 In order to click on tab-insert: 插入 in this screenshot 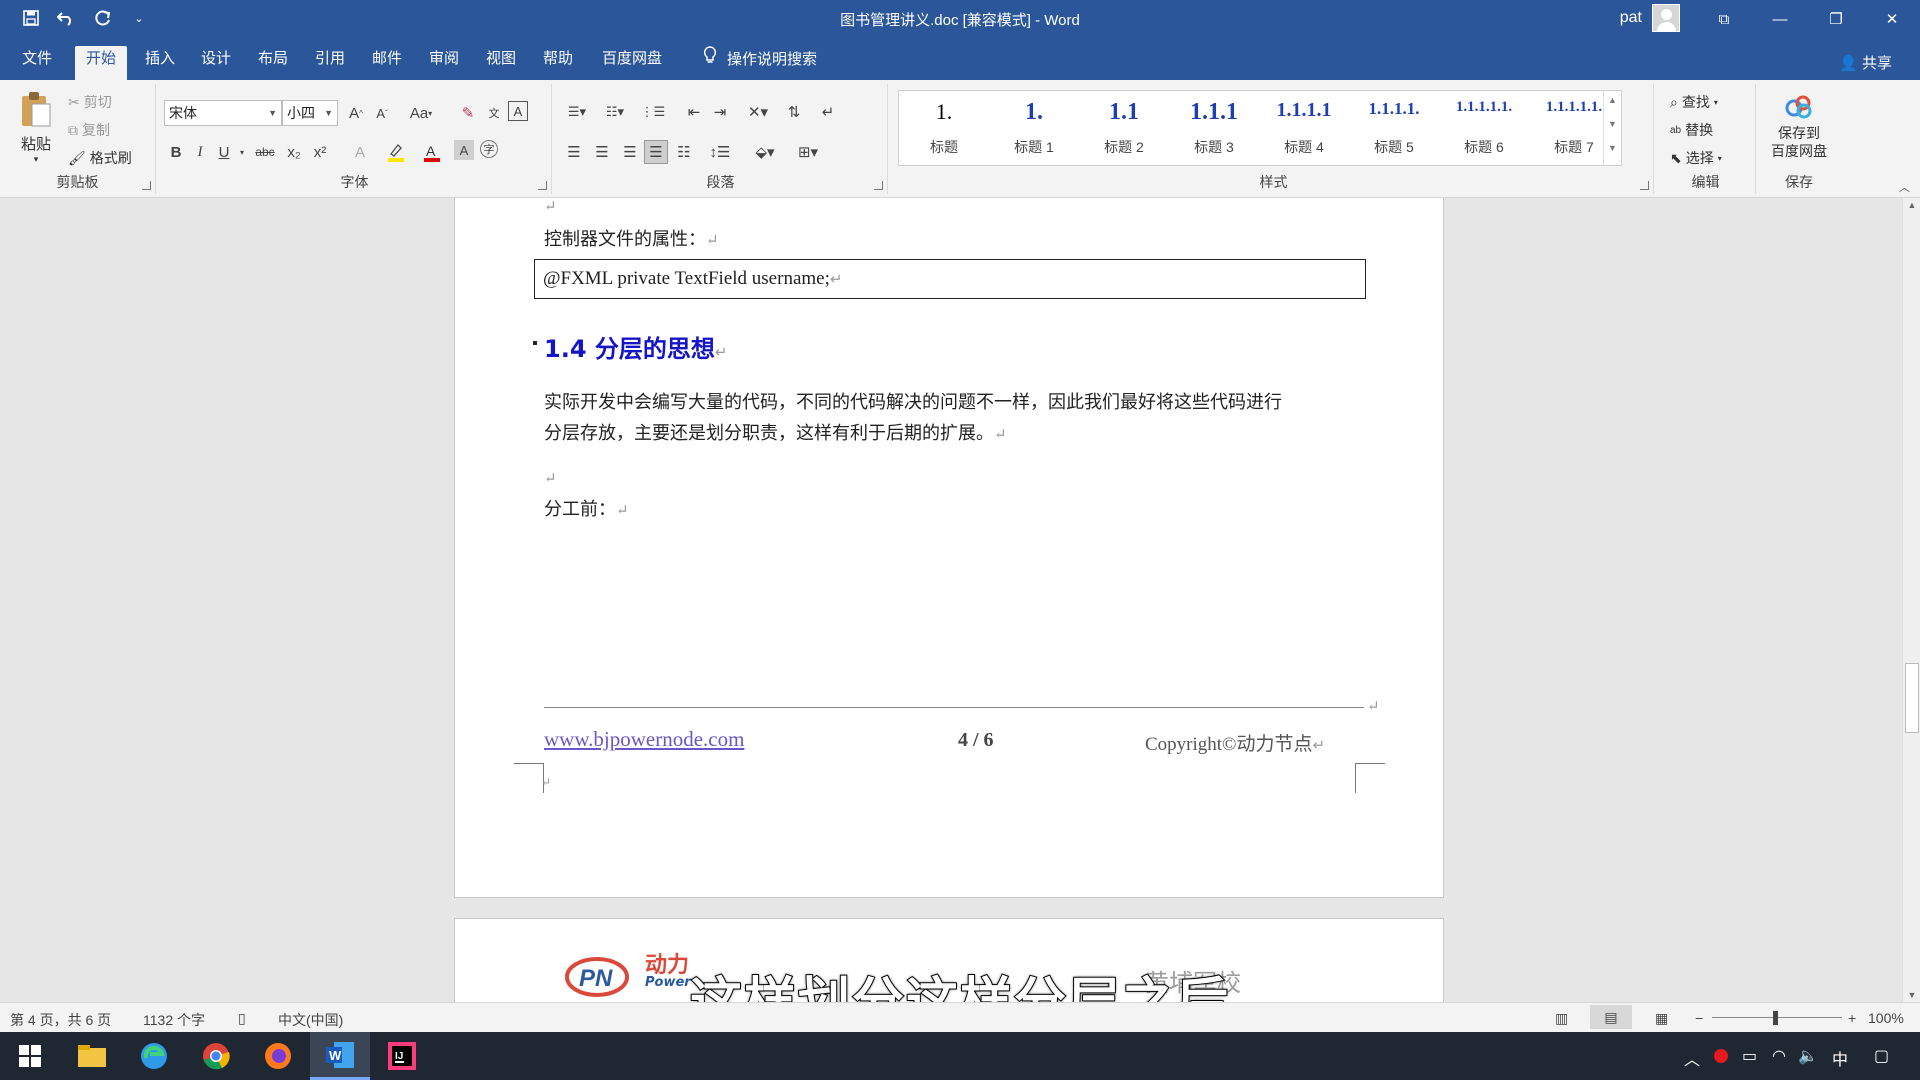, I will do `click(160, 63)`.